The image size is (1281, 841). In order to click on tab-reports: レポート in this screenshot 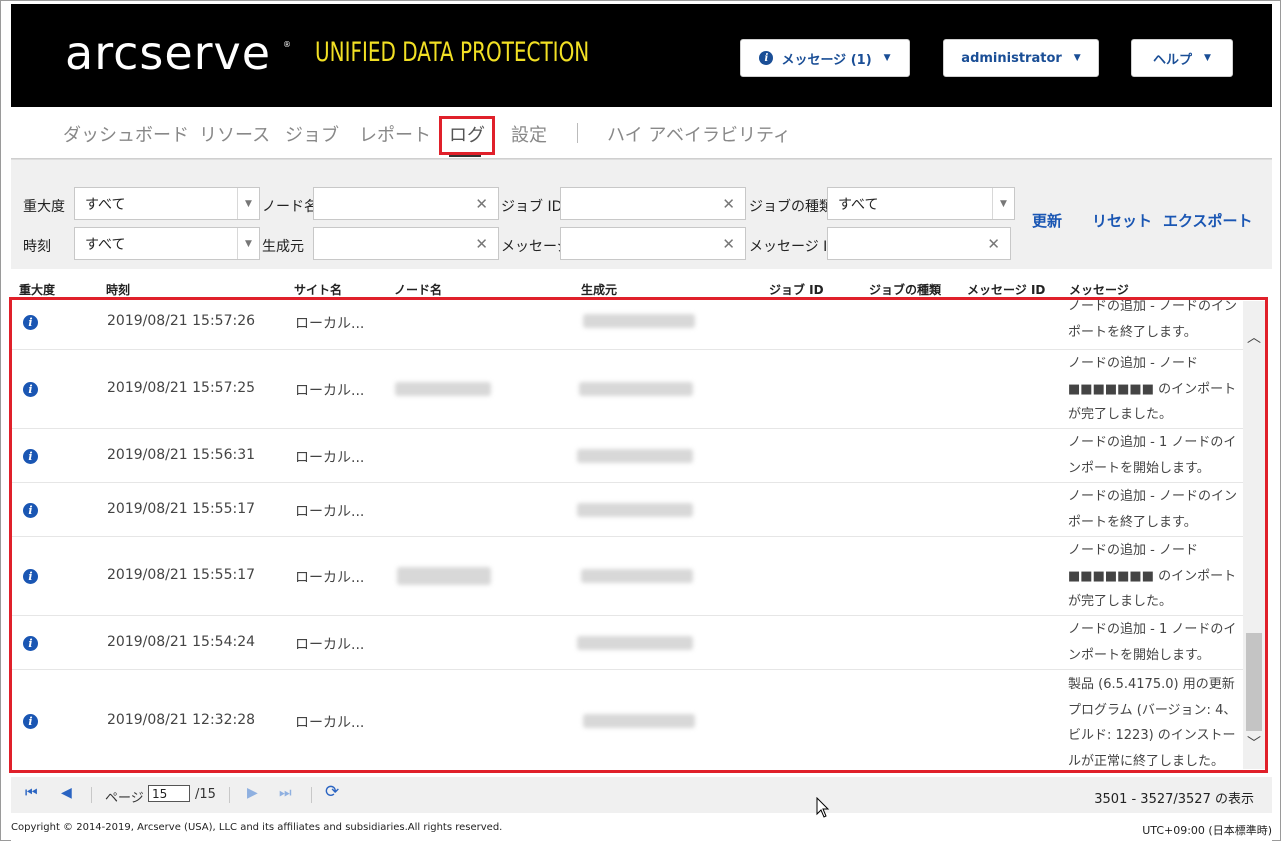, I will do `click(395, 134)`.